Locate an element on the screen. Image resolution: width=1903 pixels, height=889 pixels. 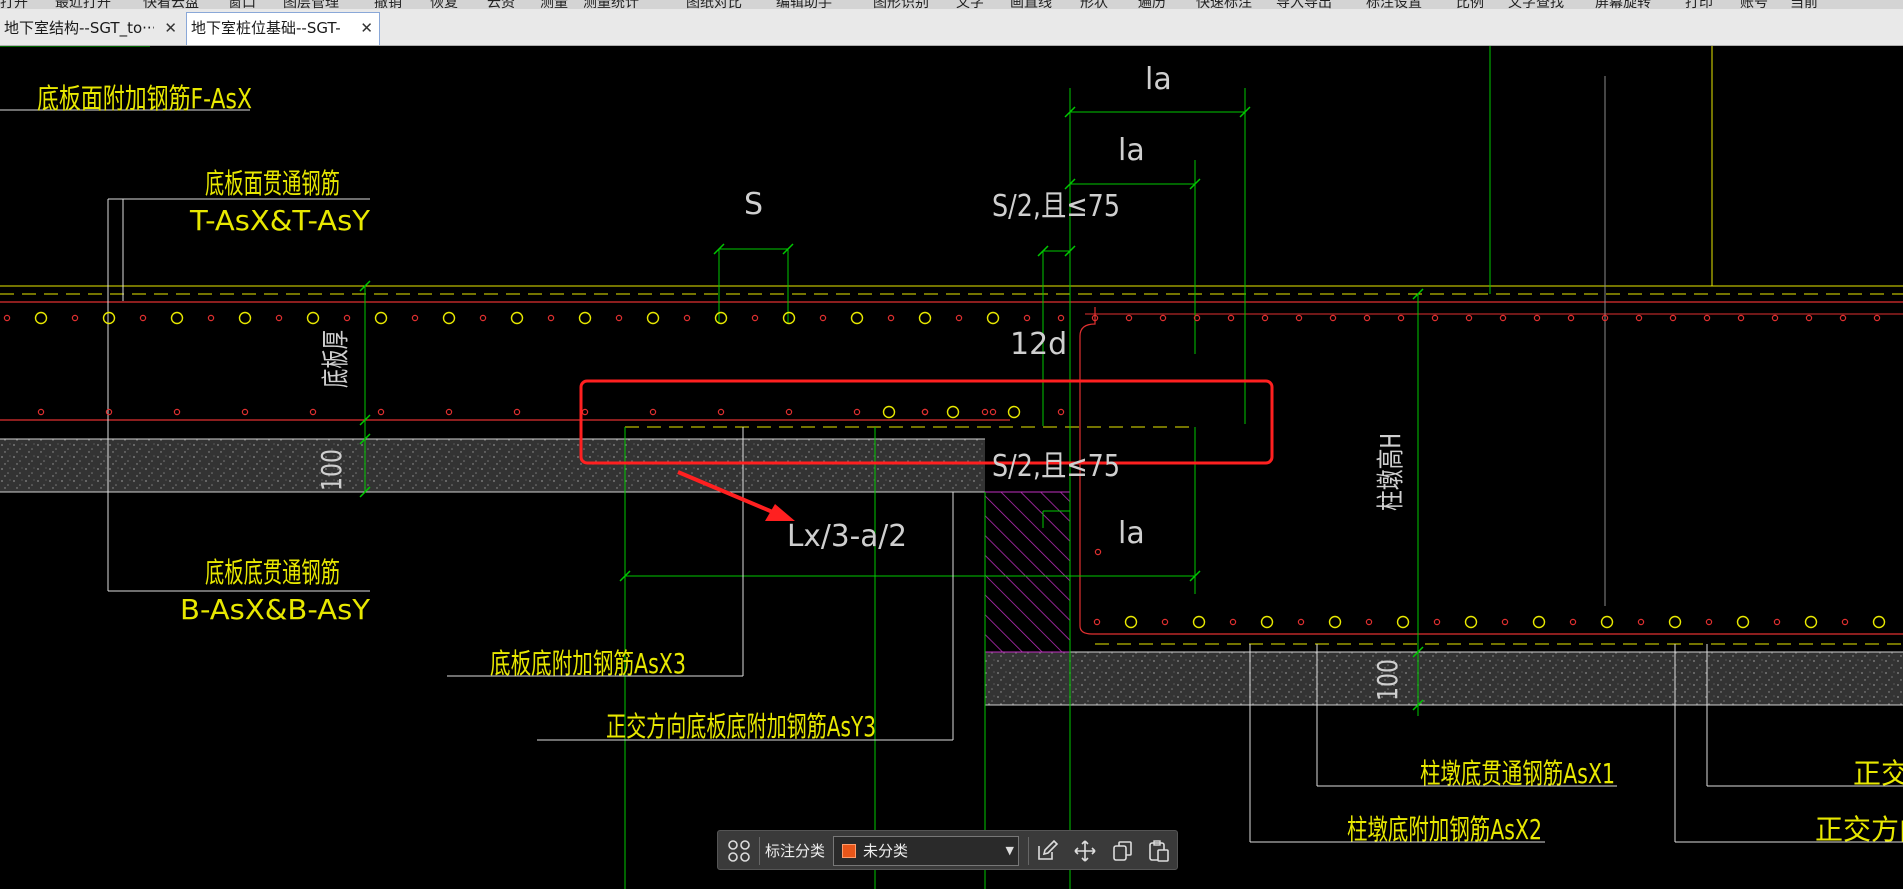
tab-document-structure: 地下室结构--SGT_to··· ✕ is located at coordinates (91, 28).